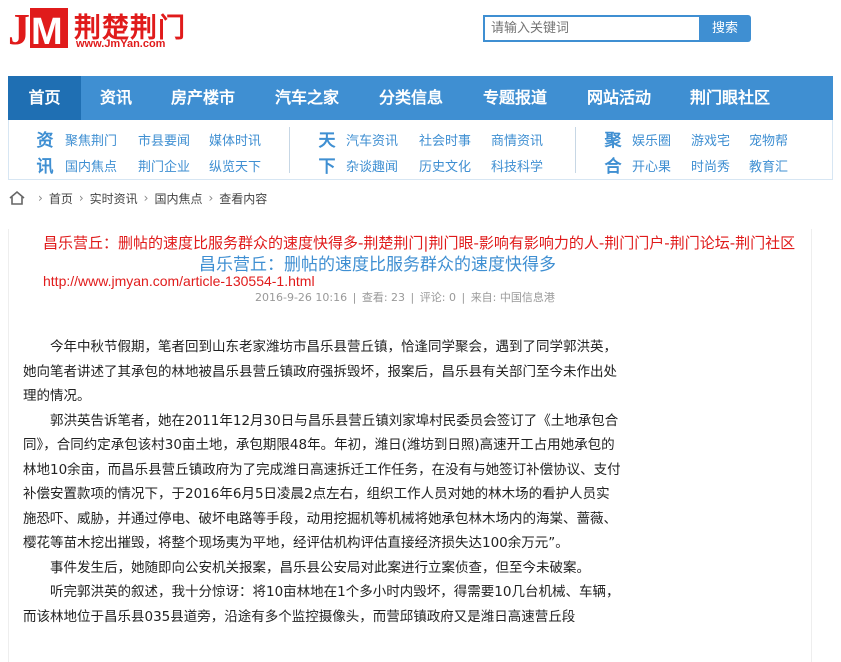 This screenshot has width=841, height=662. Describe the element at coordinates (45, 167) in the screenshot. I see `subnav-head-news-bottom: 讯` at that location.